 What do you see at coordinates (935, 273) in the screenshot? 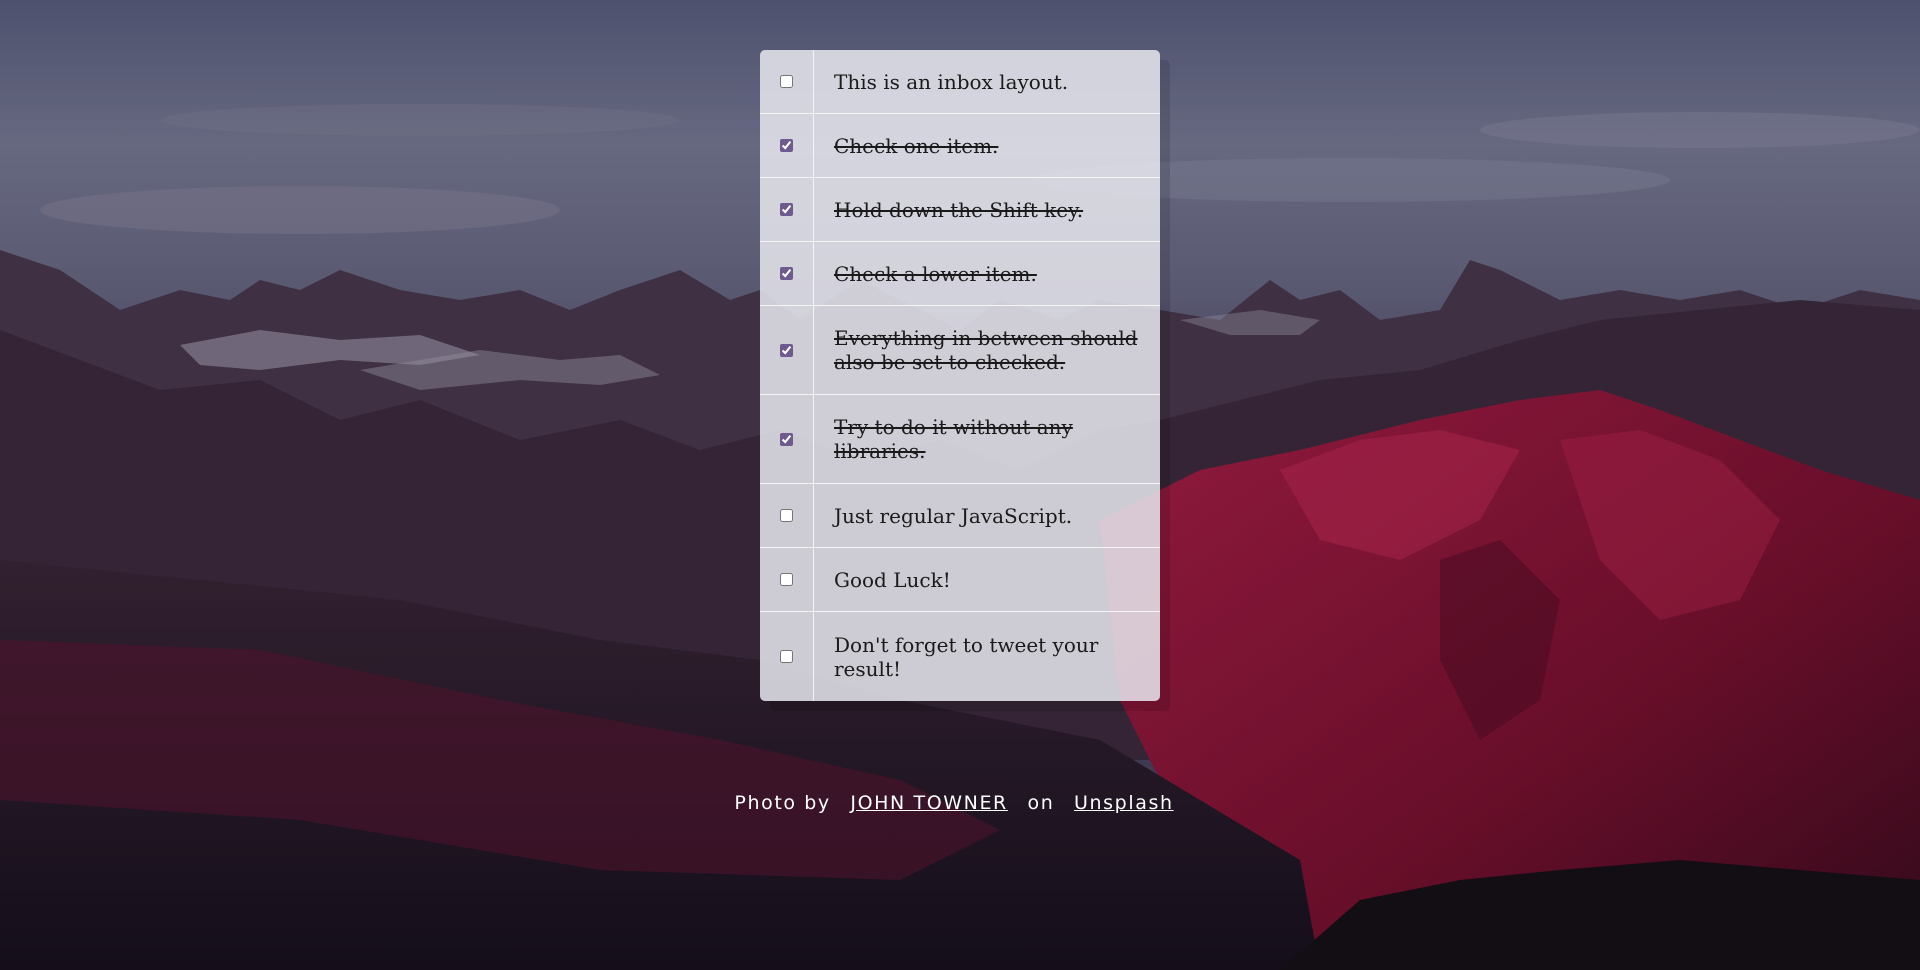
I see `item-label: Check a lower item.` at bounding box center [935, 273].